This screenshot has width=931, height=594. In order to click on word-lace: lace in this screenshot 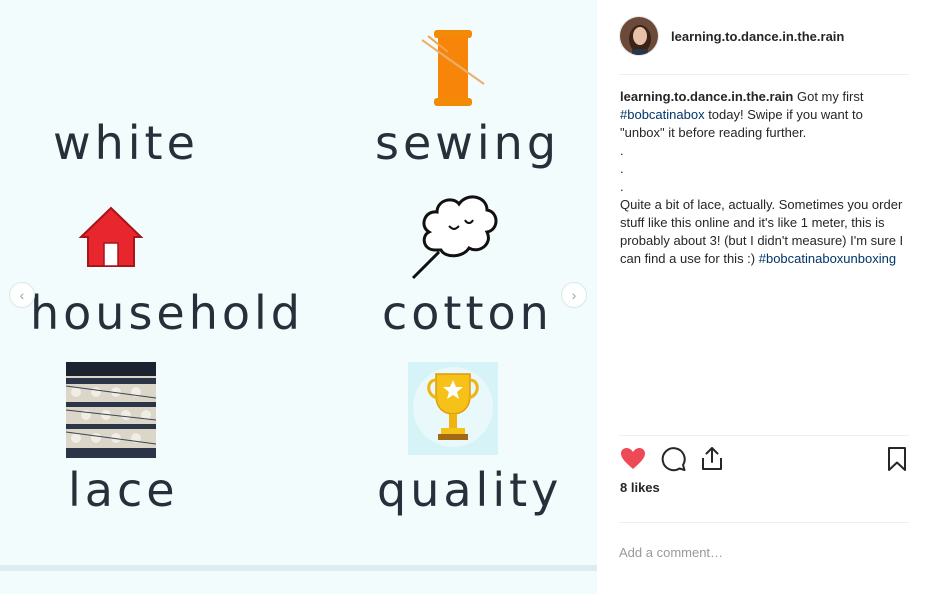, I will do `click(123, 490)`.